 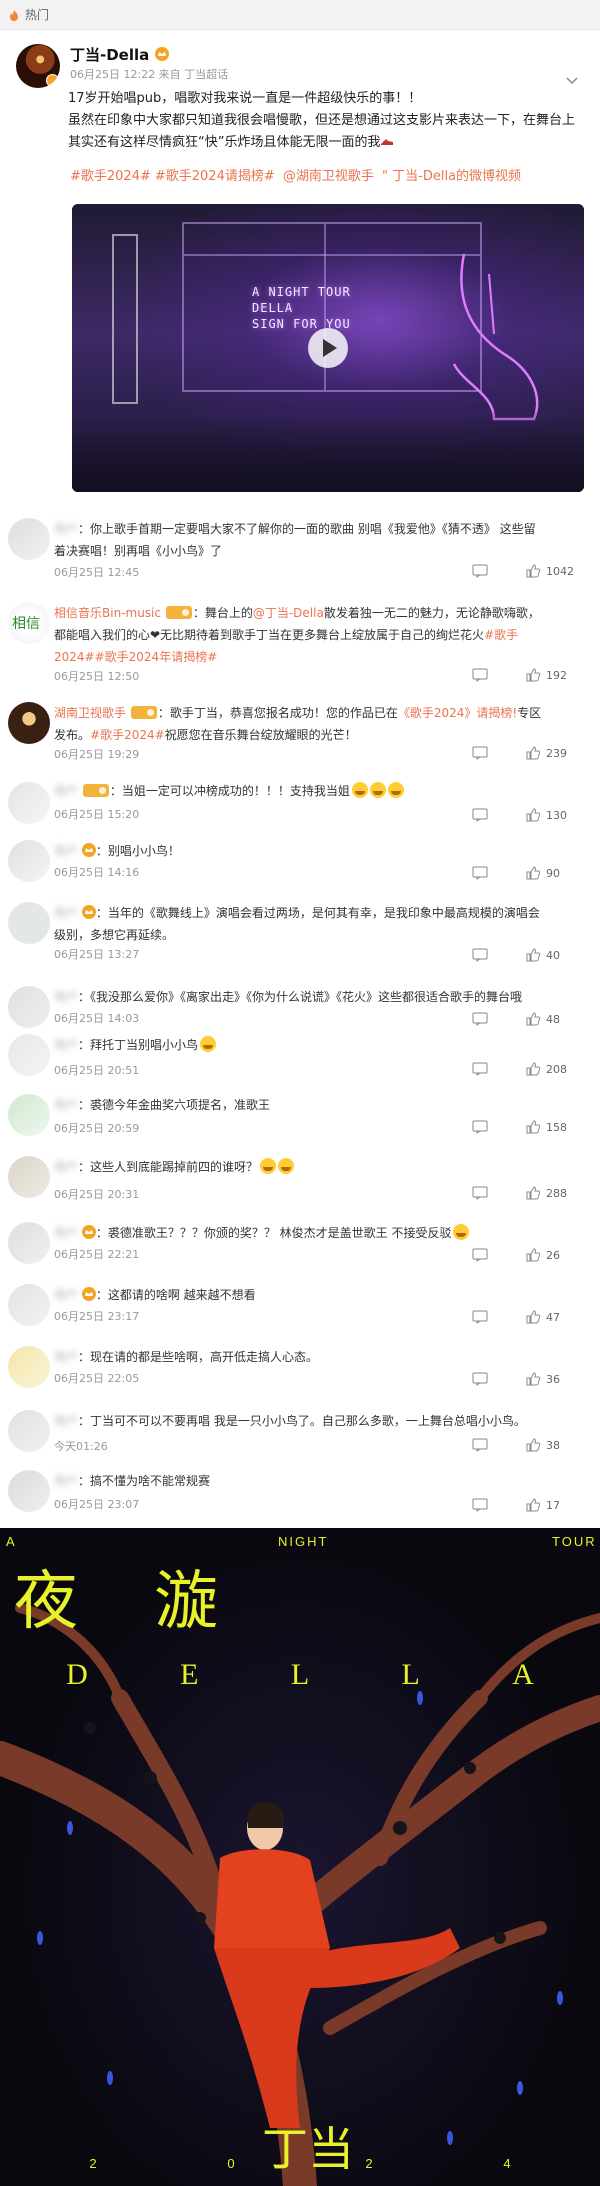 What do you see at coordinates (109, 54) in the screenshot?
I see `author-name: 丁当-Della` at bounding box center [109, 54].